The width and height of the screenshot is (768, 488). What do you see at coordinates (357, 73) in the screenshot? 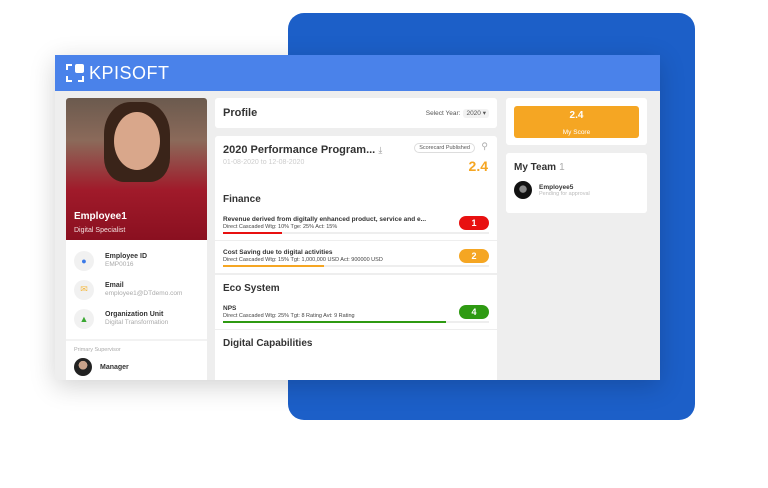
I see `app-header: KPISOFT` at bounding box center [357, 73].